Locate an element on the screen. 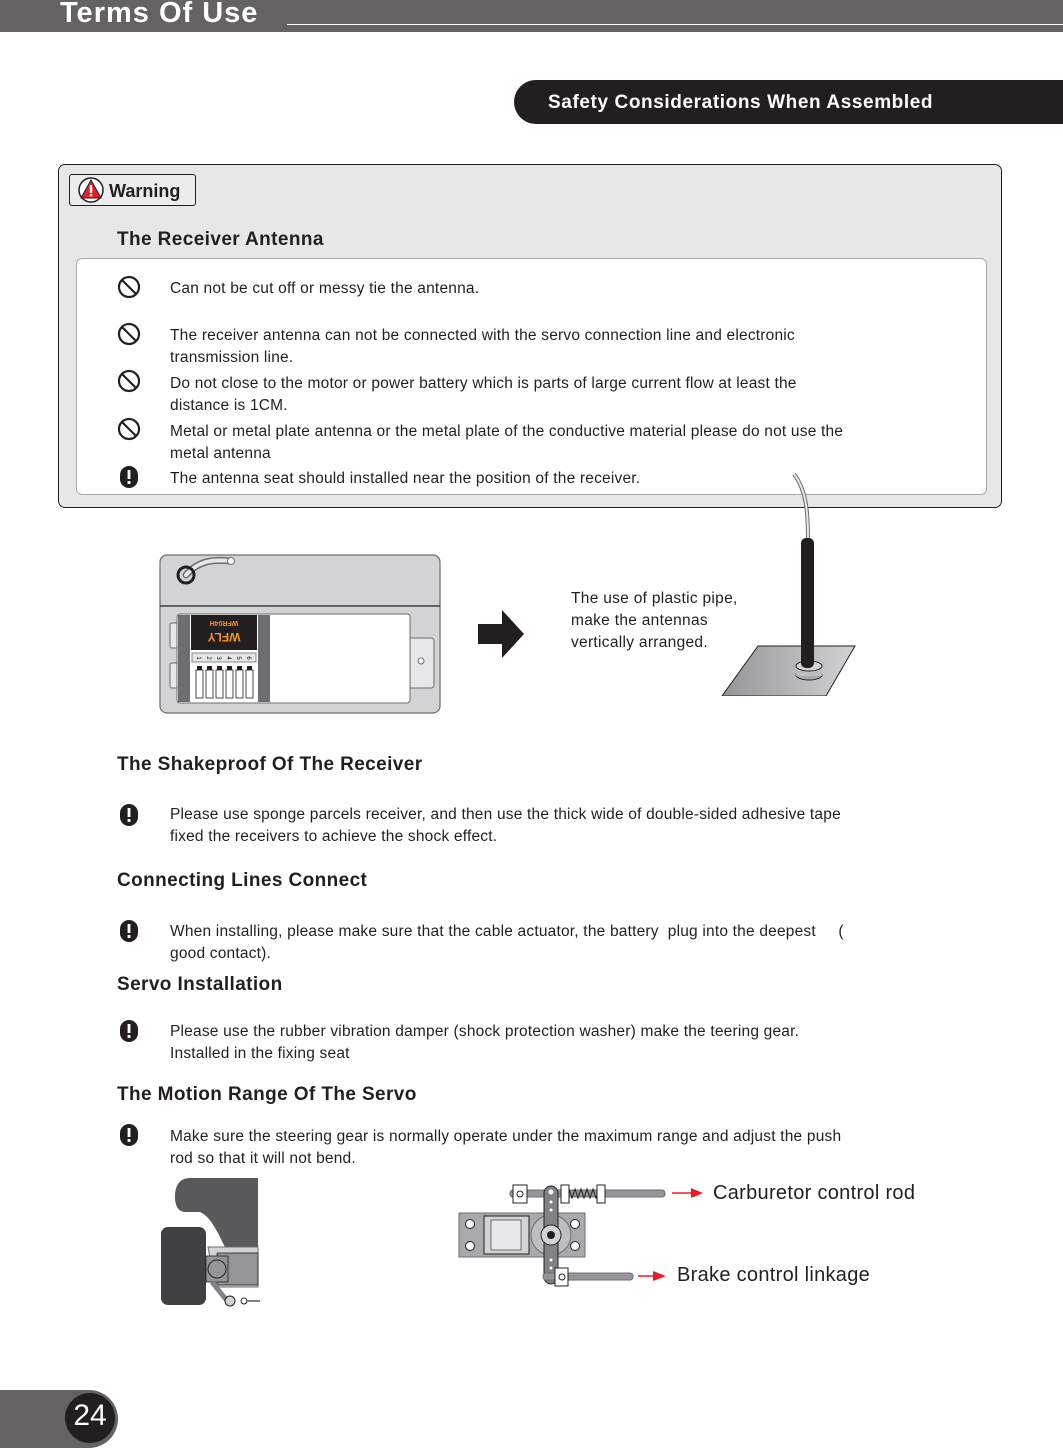 The width and height of the screenshot is (1063, 1450). page-header-title: Terms Of Use is located at coordinates (159, 14).